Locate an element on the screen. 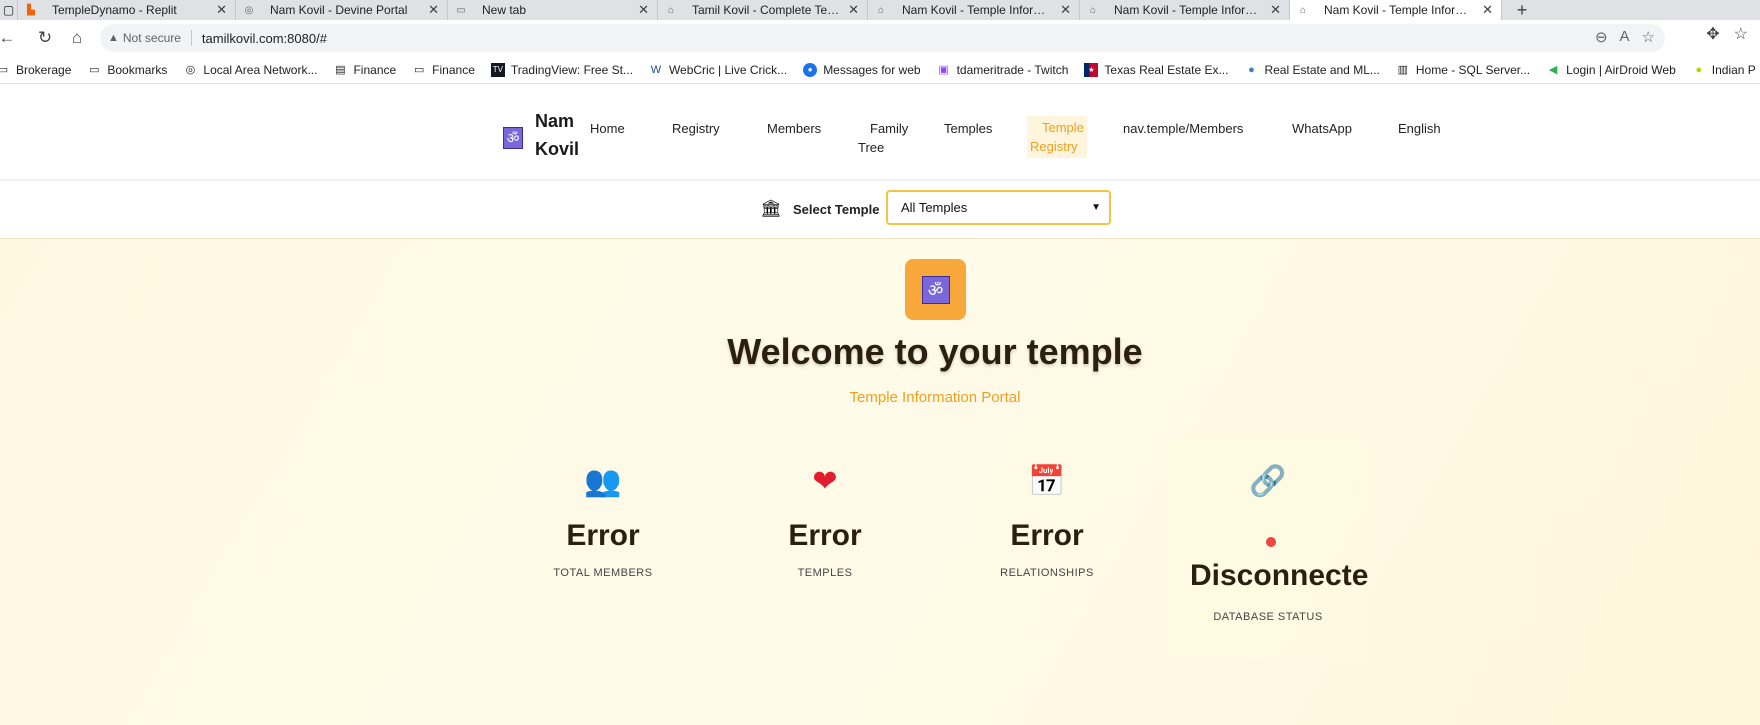 This screenshot has width=1760, height=725. select-temple-label: Select Temple is located at coordinates (836, 209).